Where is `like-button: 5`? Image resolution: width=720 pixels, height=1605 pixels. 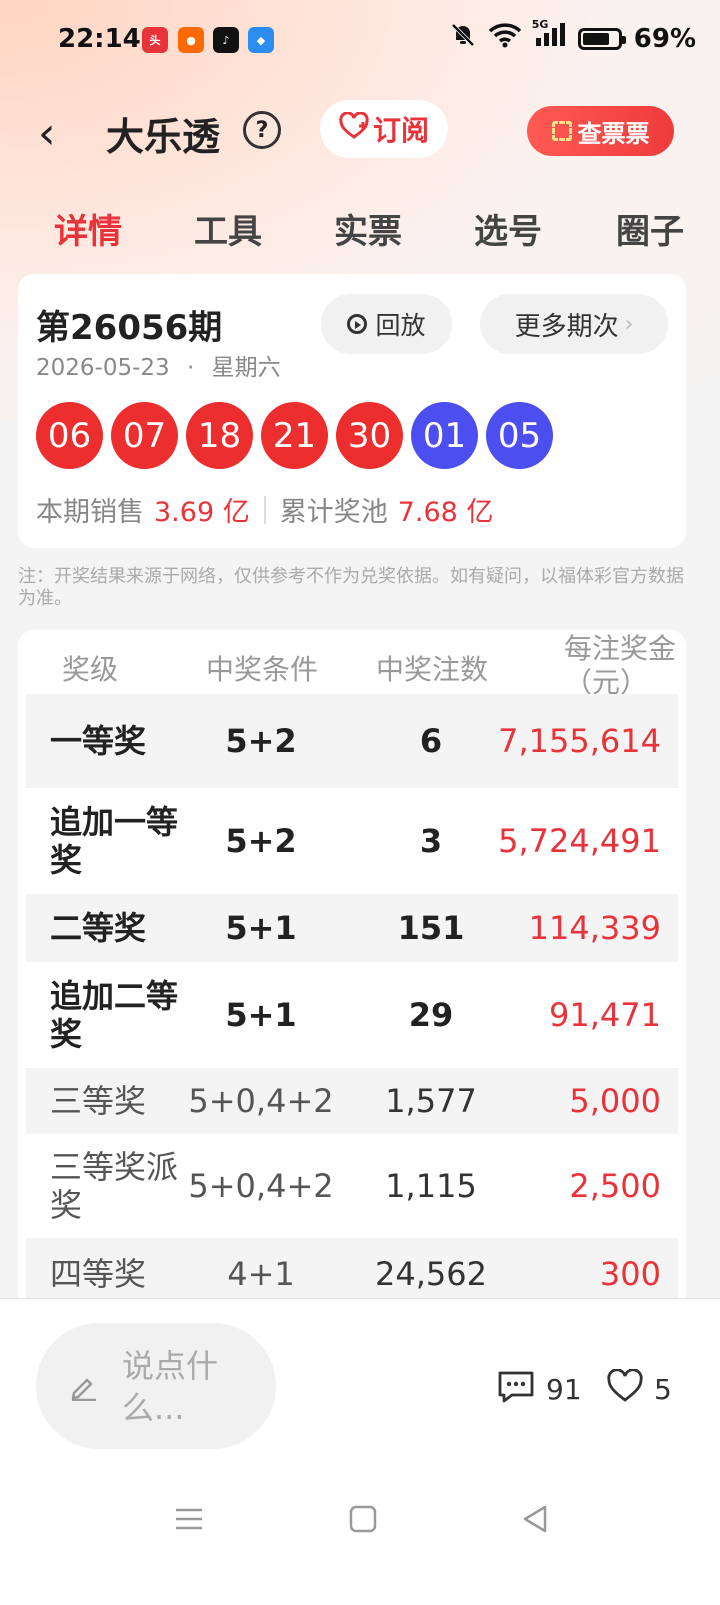
like-button: 5 is located at coordinates (639, 1389).